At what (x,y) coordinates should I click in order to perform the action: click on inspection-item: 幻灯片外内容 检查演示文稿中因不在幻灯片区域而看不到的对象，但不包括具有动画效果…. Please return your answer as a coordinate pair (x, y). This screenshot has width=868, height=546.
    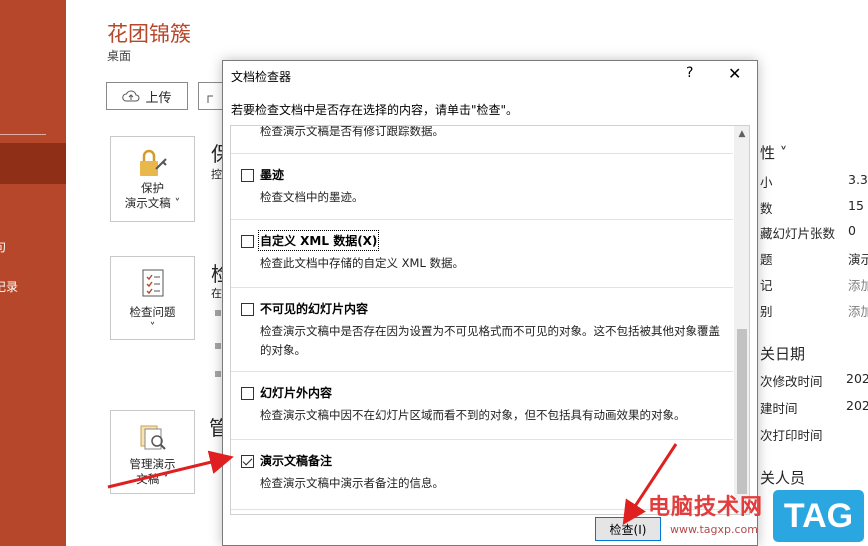
    Looking at the image, I should click on (482, 406).